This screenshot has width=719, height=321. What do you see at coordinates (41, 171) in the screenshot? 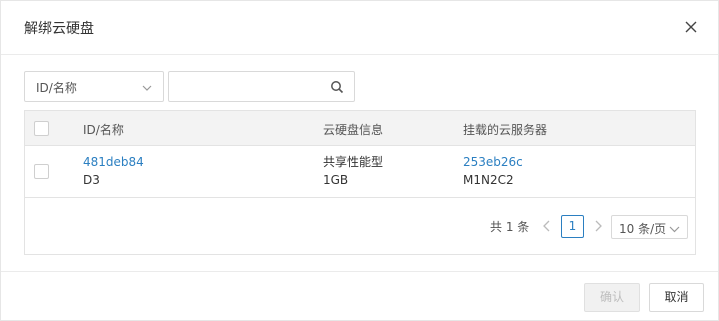
I see `row-checkbox` at bounding box center [41, 171].